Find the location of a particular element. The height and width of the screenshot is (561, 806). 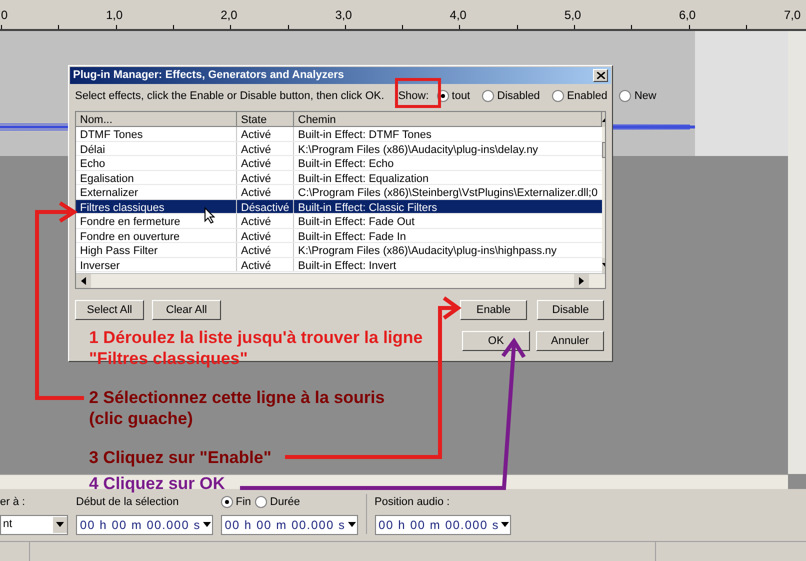

scroll-left-button is located at coordinates (83, 281).